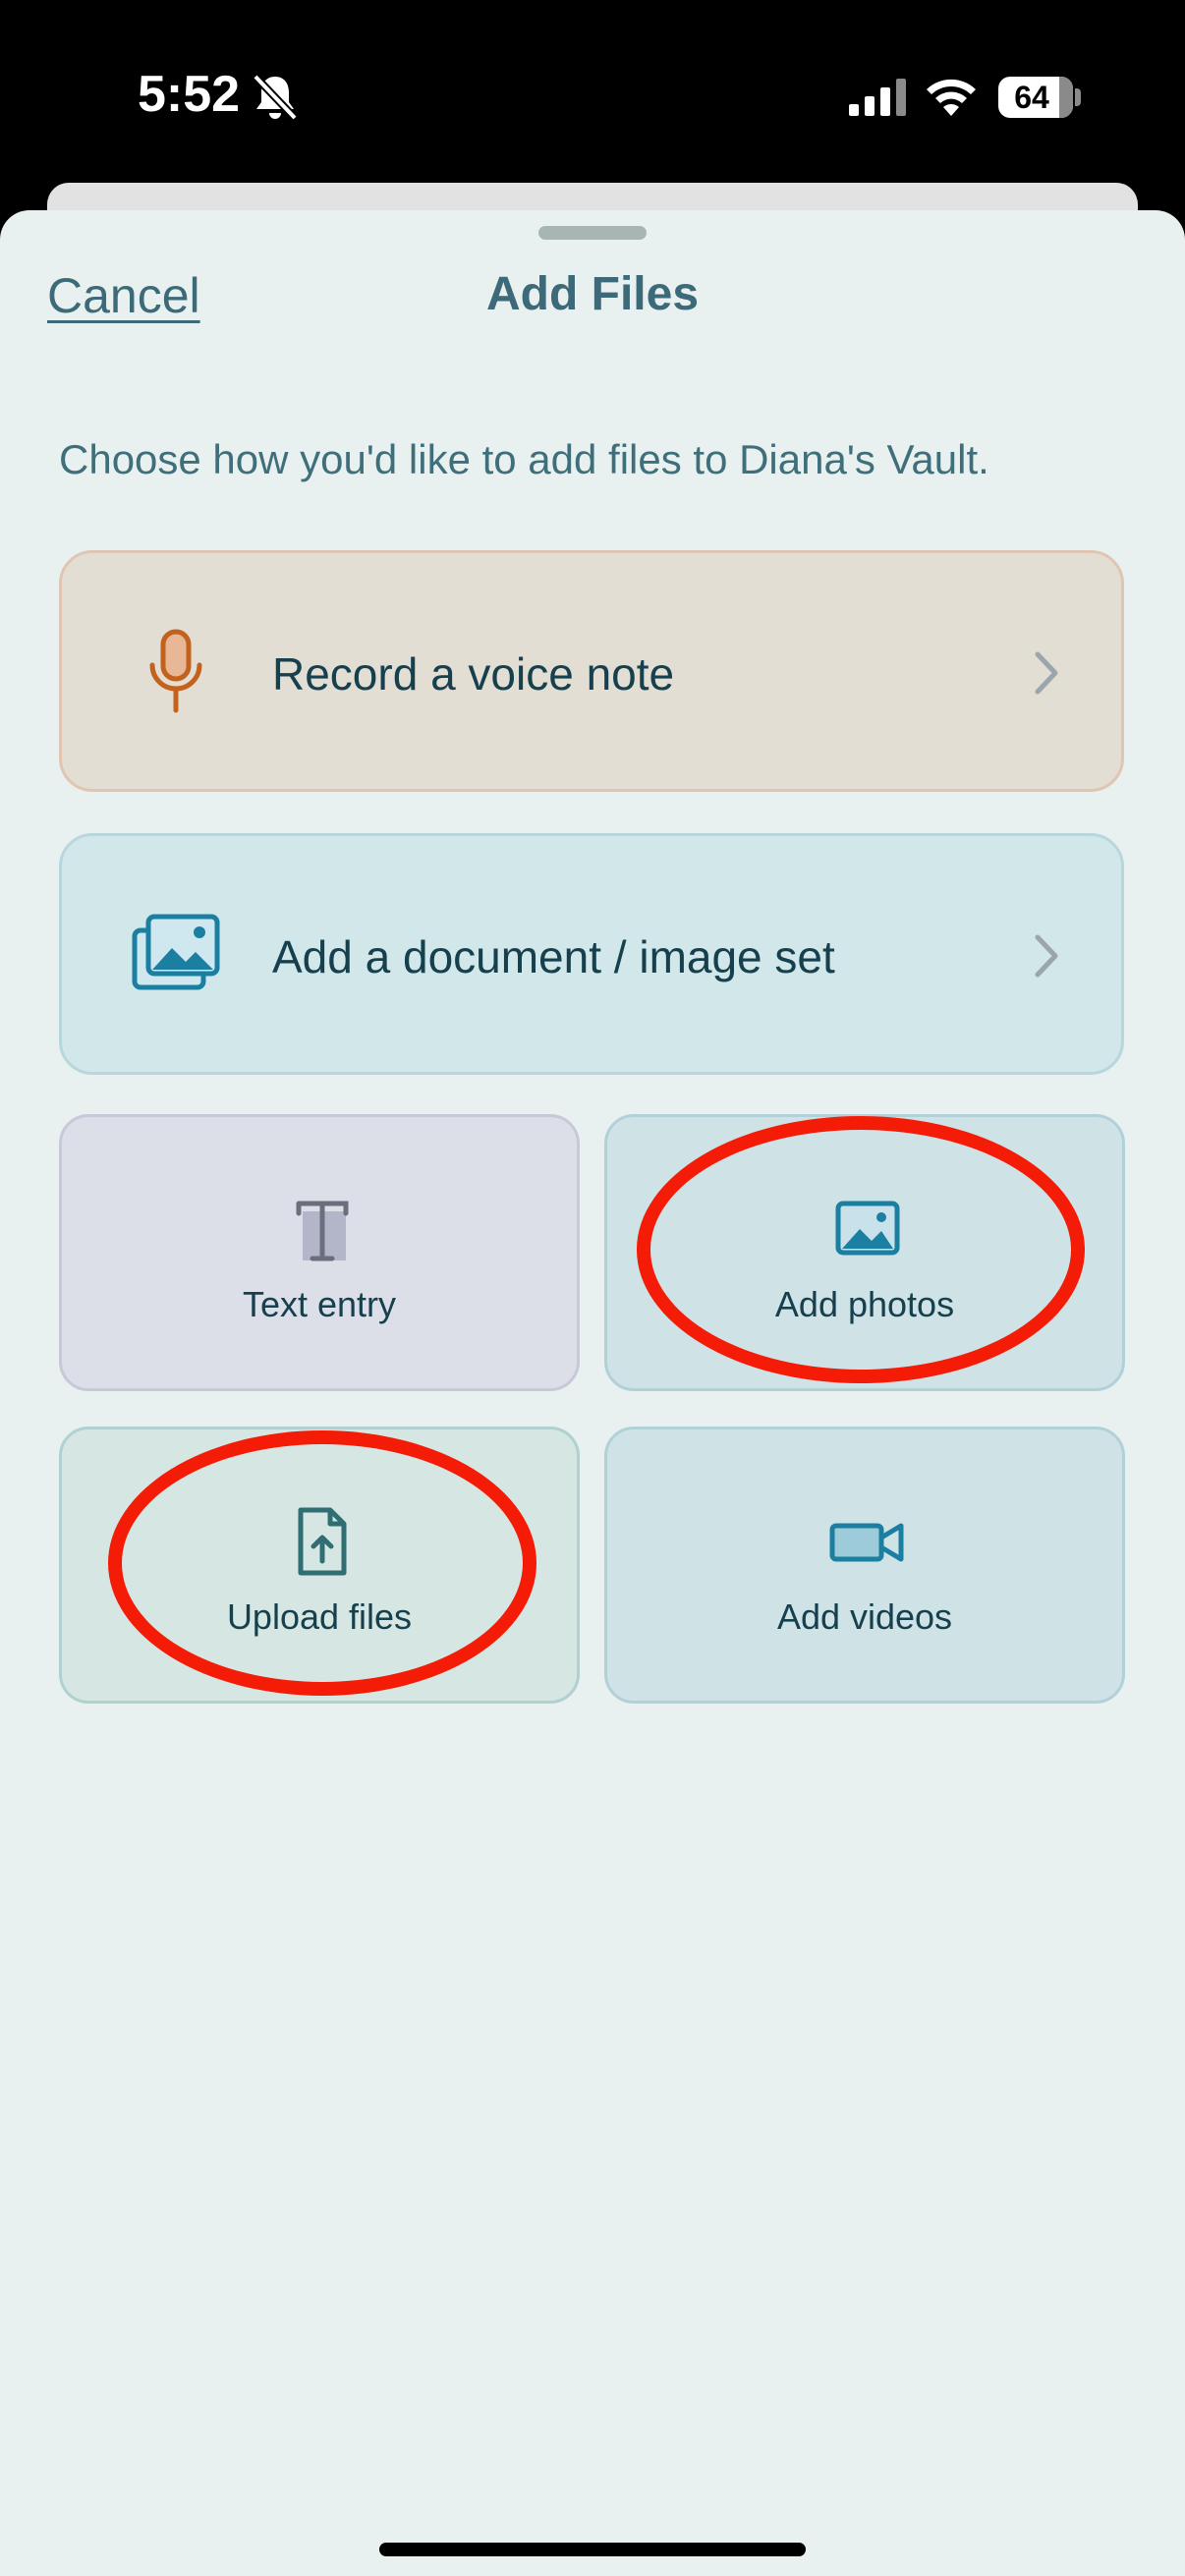 The image size is (1185, 2576). What do you see at coordinates (868, 1228) in the screenshot?
I see `image-icon` at bounding box center [868, 1228].